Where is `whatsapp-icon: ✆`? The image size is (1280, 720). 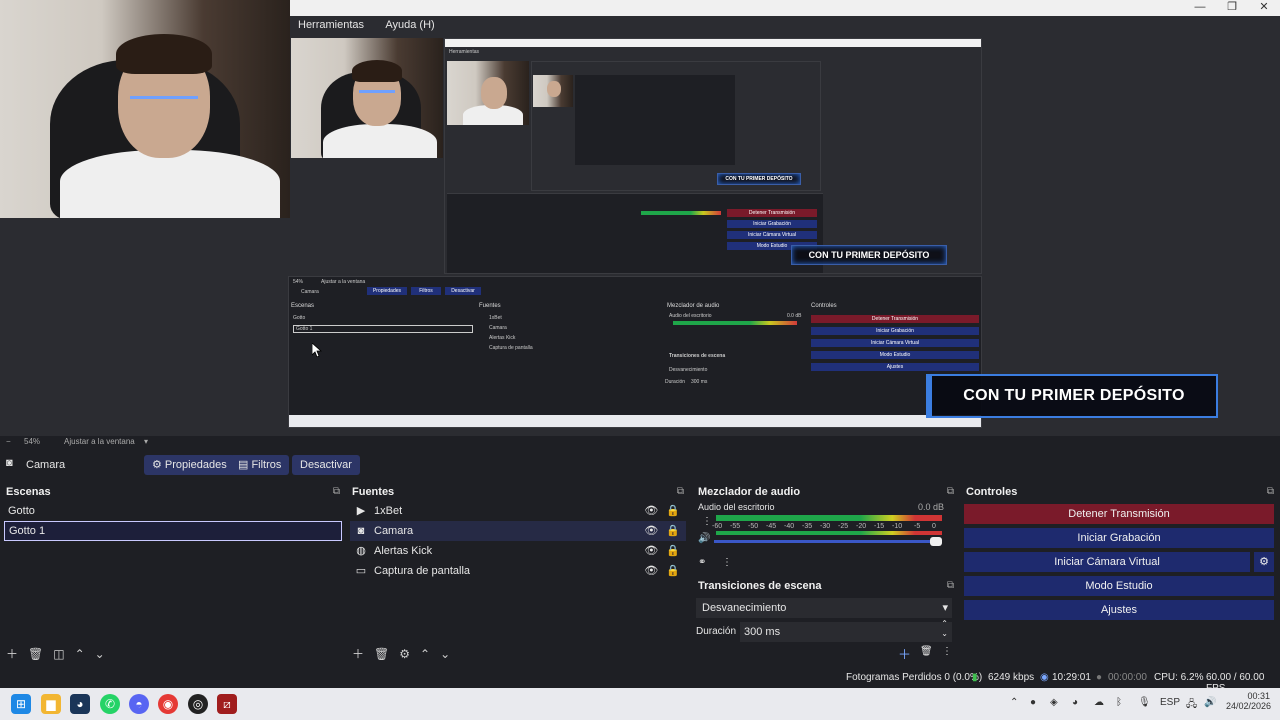 whatsapp-icon: ✆ is located at coordinates (110, 704).